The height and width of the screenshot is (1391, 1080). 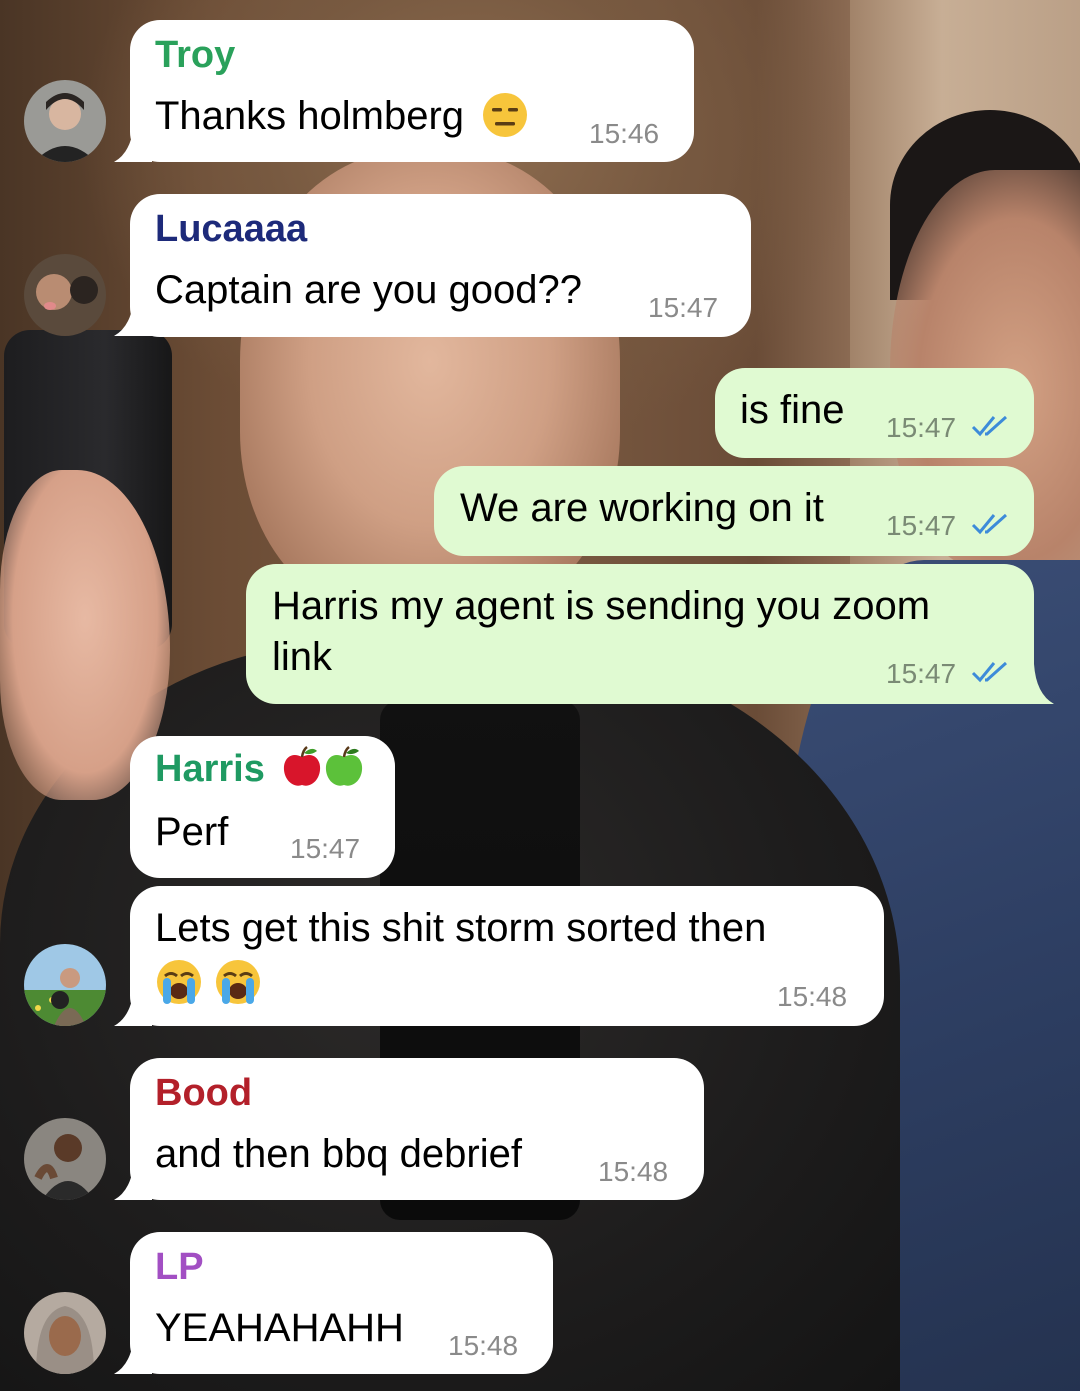 What do you see at coordinates (344, 765) in the screenshot?
I see `green-apple-icon` at bounding box center [344, 765].